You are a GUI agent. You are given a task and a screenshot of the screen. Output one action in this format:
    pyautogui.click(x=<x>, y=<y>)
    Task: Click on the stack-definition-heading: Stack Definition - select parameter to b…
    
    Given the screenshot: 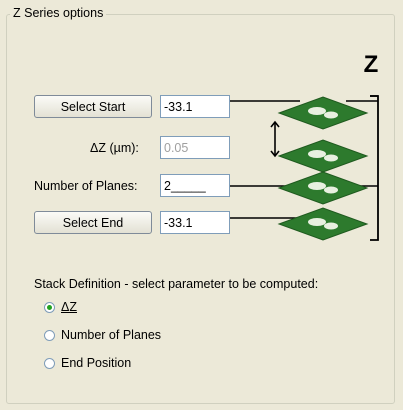 What is the action you would take?
    pyautogui.click(x=176, y=284)
    